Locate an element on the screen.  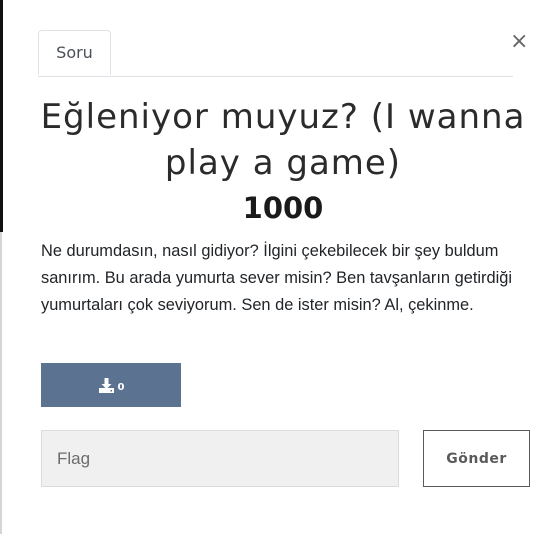
challenge-points: 1000 is located at coordinates (283, 208).